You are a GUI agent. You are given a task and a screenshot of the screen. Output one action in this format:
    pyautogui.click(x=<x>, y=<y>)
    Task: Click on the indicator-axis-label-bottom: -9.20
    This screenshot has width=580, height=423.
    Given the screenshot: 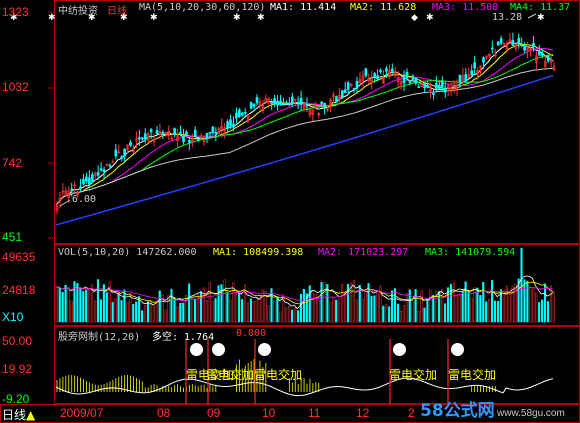 What is the action you would take?
    pyautogui.click(x=16, y=399)
    